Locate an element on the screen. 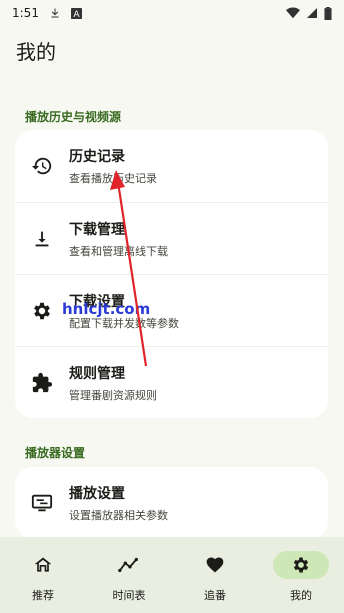 This screenshot has width=344, height=613. timeline-icon is located at coordinates (129, 565).